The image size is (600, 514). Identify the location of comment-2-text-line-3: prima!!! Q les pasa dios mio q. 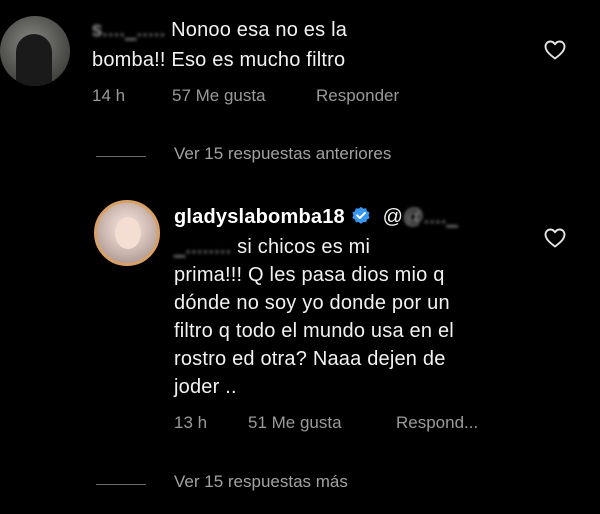
(309, 275).